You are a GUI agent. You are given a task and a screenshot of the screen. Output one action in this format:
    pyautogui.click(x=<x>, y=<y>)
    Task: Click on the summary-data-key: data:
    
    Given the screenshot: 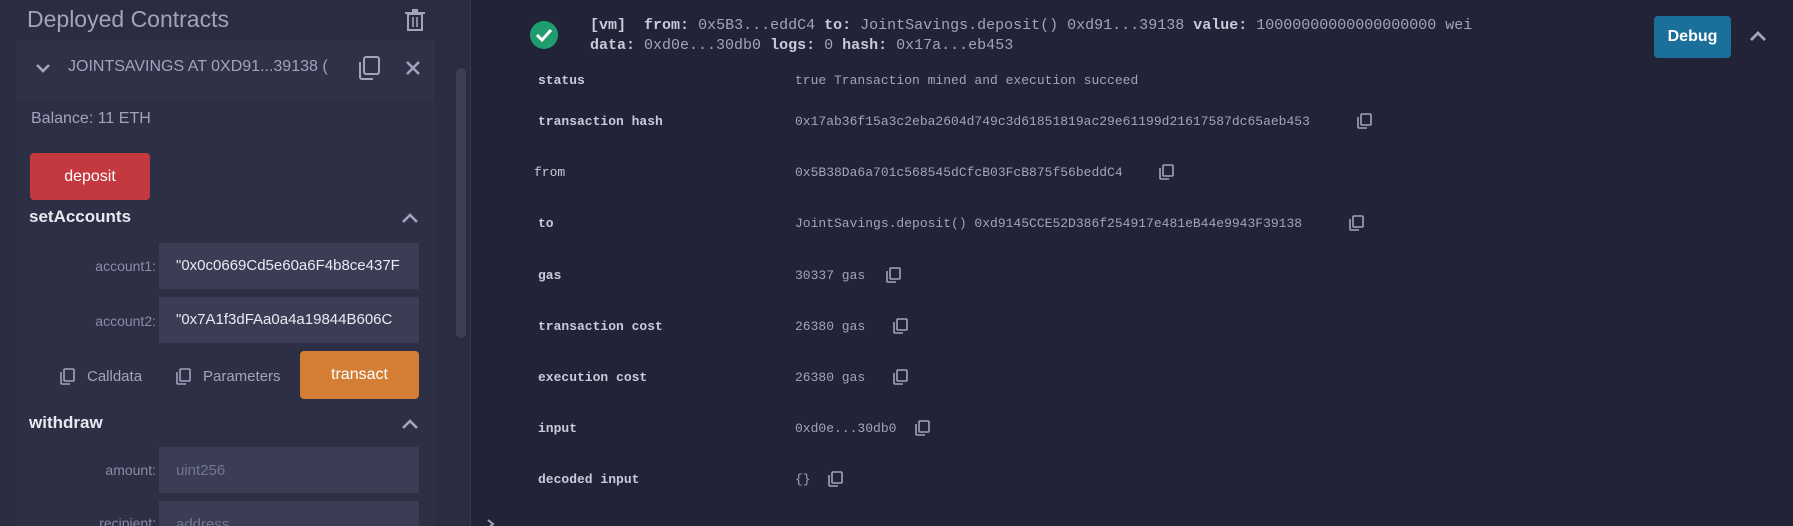 What is the action you would take?
    pyautogui.click(x=613, y=45)
    